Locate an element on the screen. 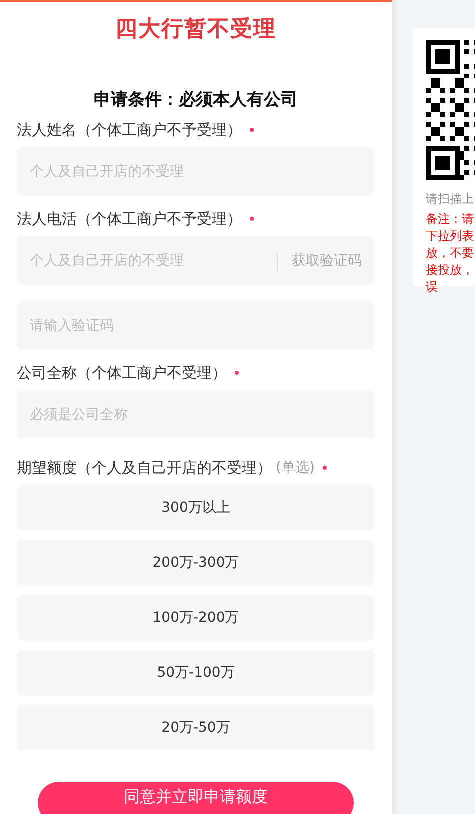 The height and width of the screenshot is (814, 475). input-field: 请输入验证码 is located at coordinates (196, 325).